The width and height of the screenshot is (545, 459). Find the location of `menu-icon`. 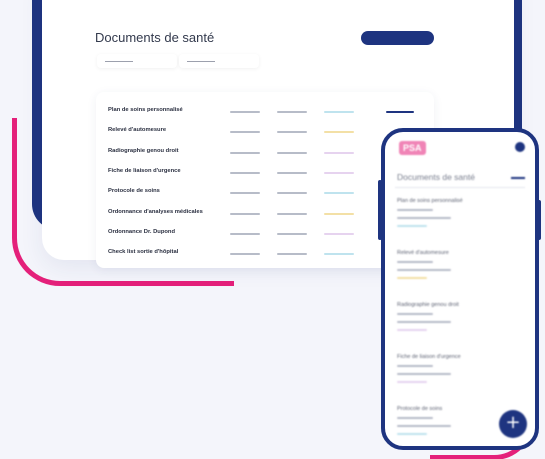

menu-icon is located at coordinates (518, 178).